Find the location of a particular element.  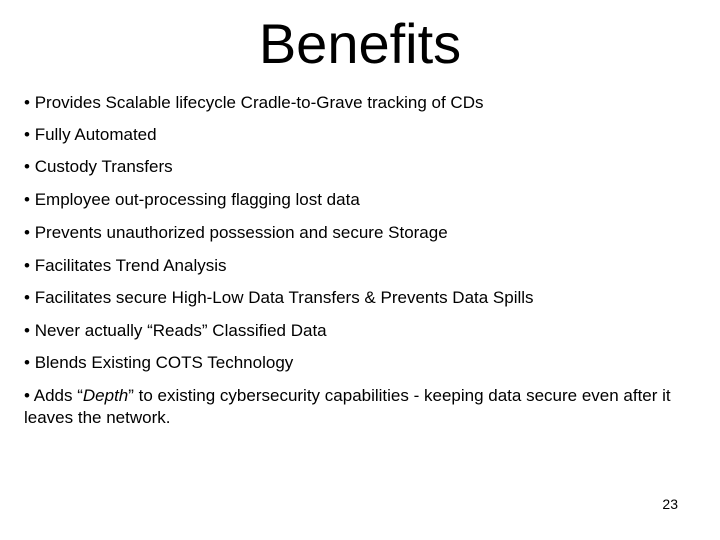

bullet-item: • Fully Automated is located at coordinates (359, 135).